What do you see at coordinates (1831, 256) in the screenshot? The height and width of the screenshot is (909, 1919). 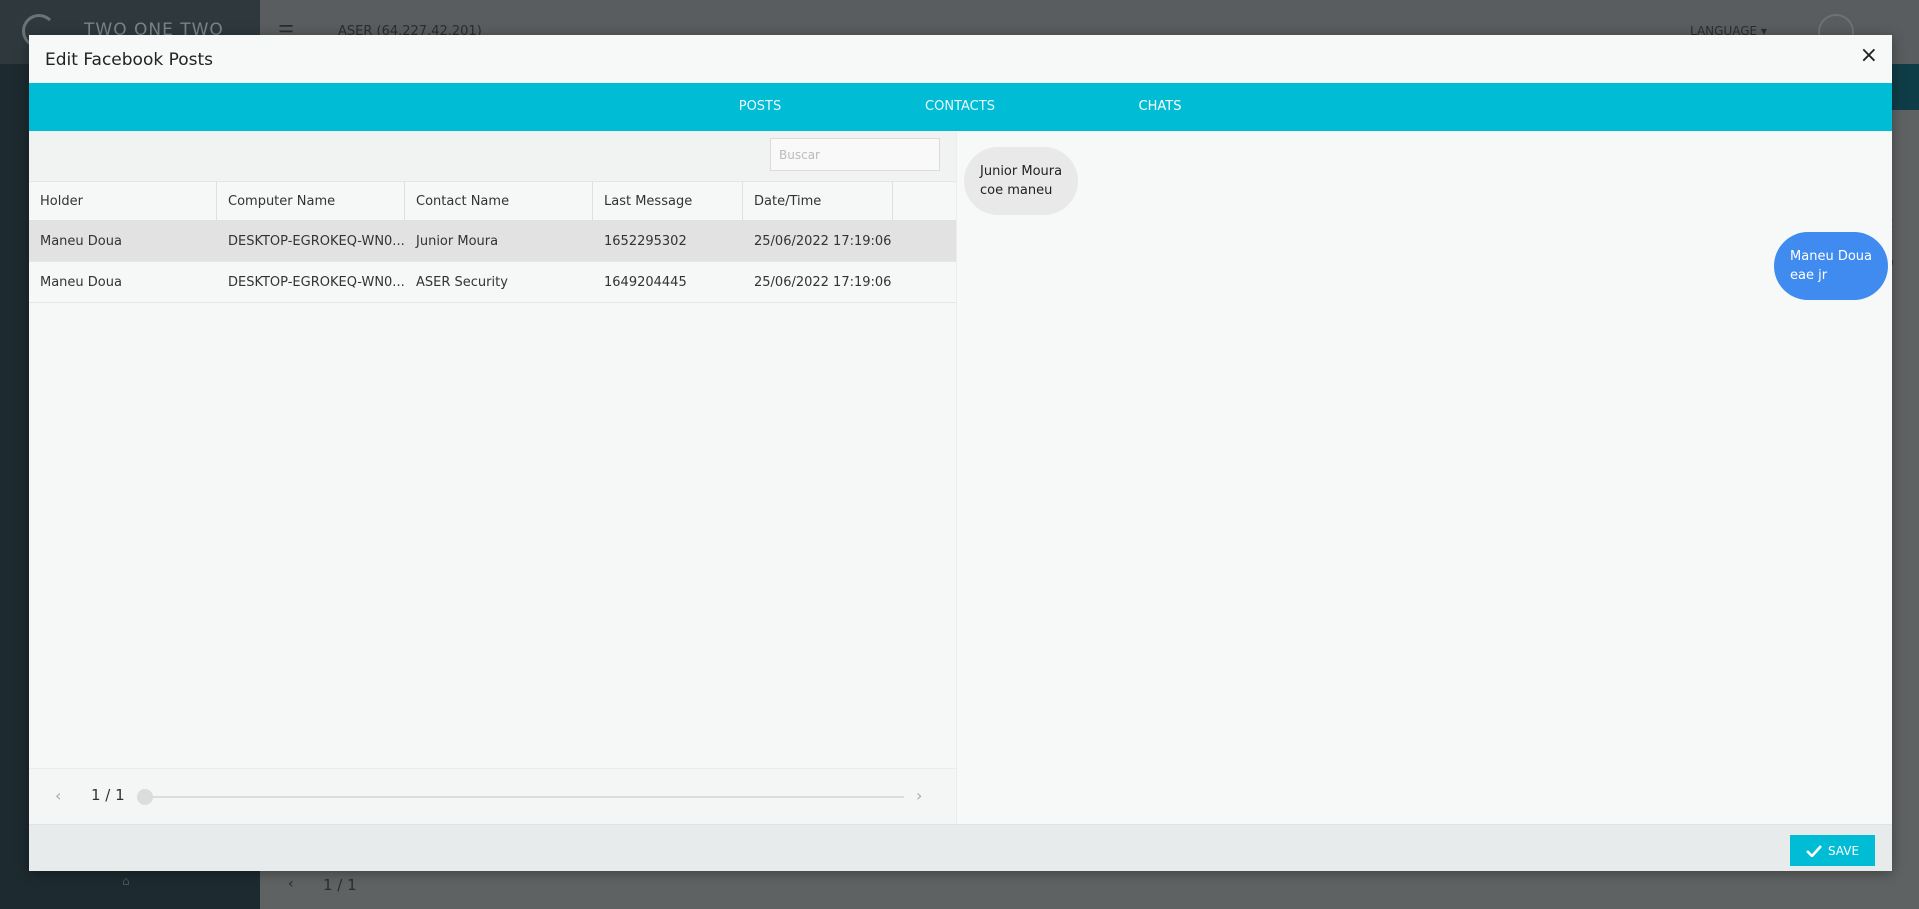 I see `message-sender: Maneu Doua` at bounding box center [1831, 256].